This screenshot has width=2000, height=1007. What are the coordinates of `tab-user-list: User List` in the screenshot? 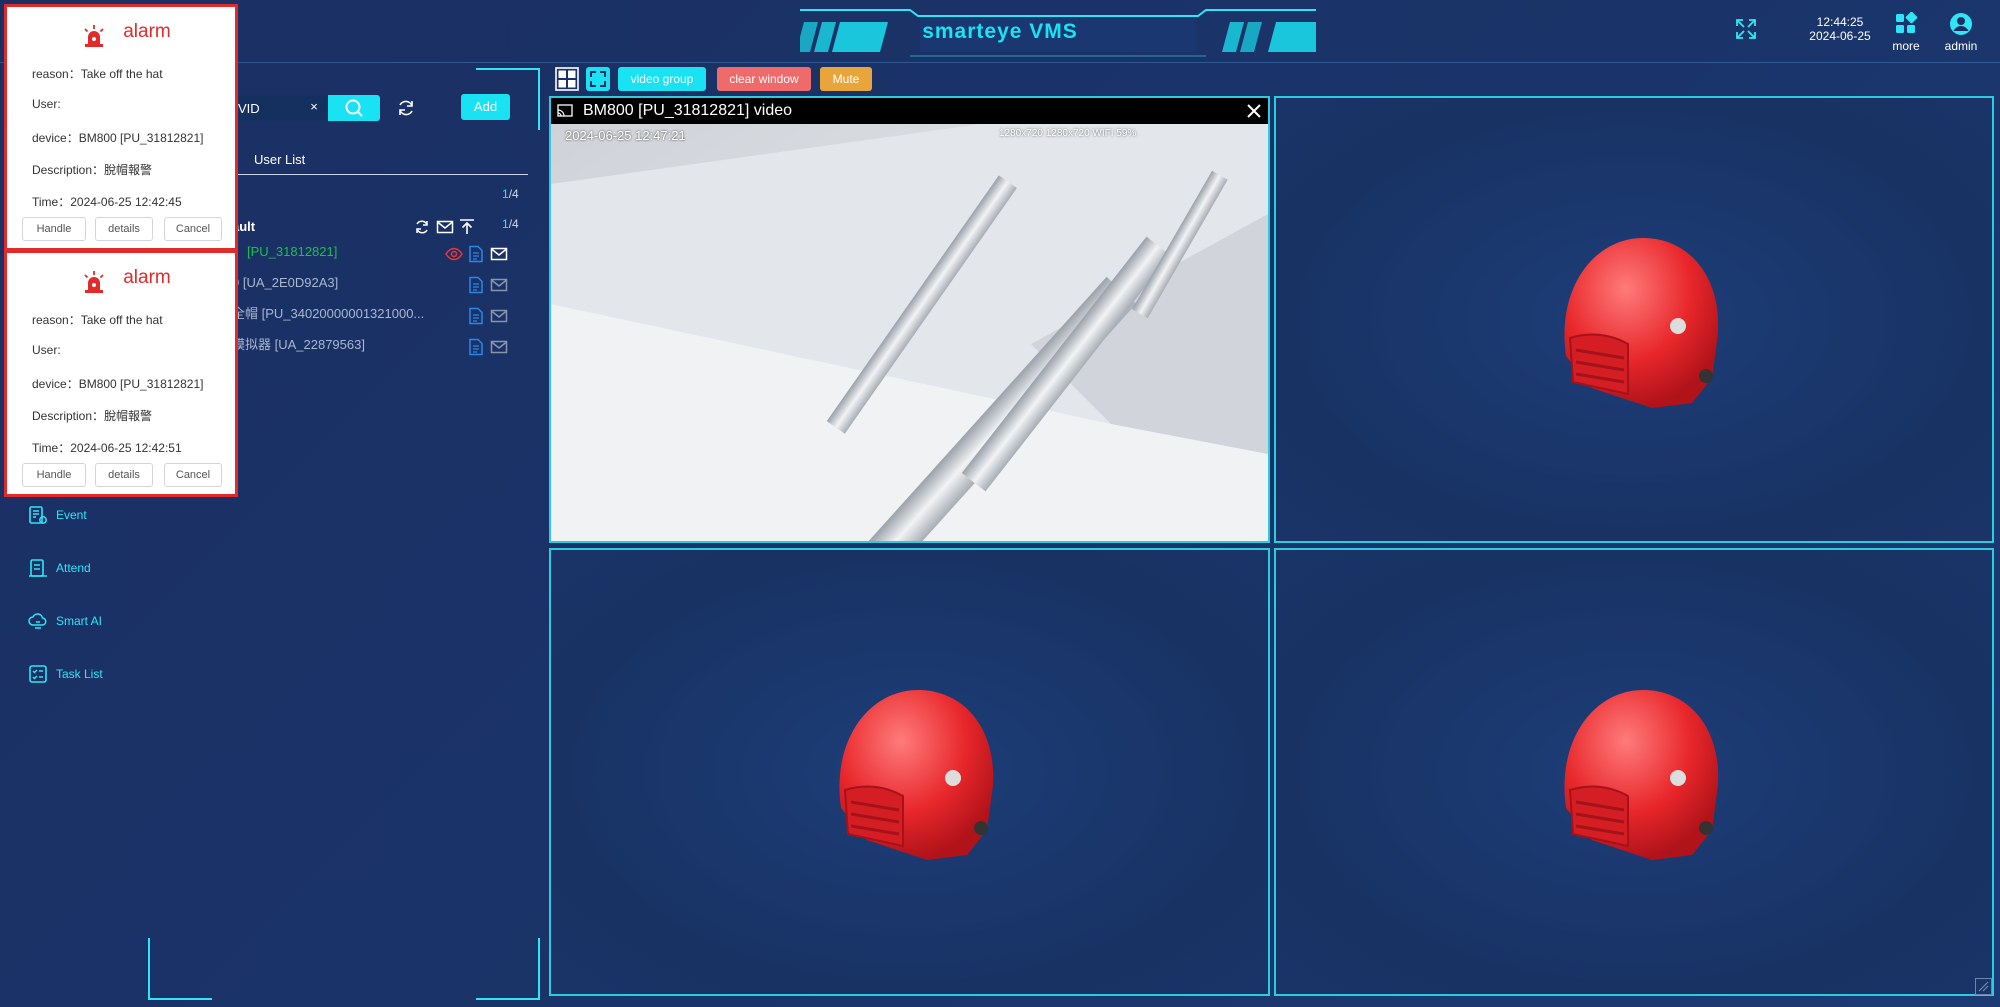 It's located at (279, 159).